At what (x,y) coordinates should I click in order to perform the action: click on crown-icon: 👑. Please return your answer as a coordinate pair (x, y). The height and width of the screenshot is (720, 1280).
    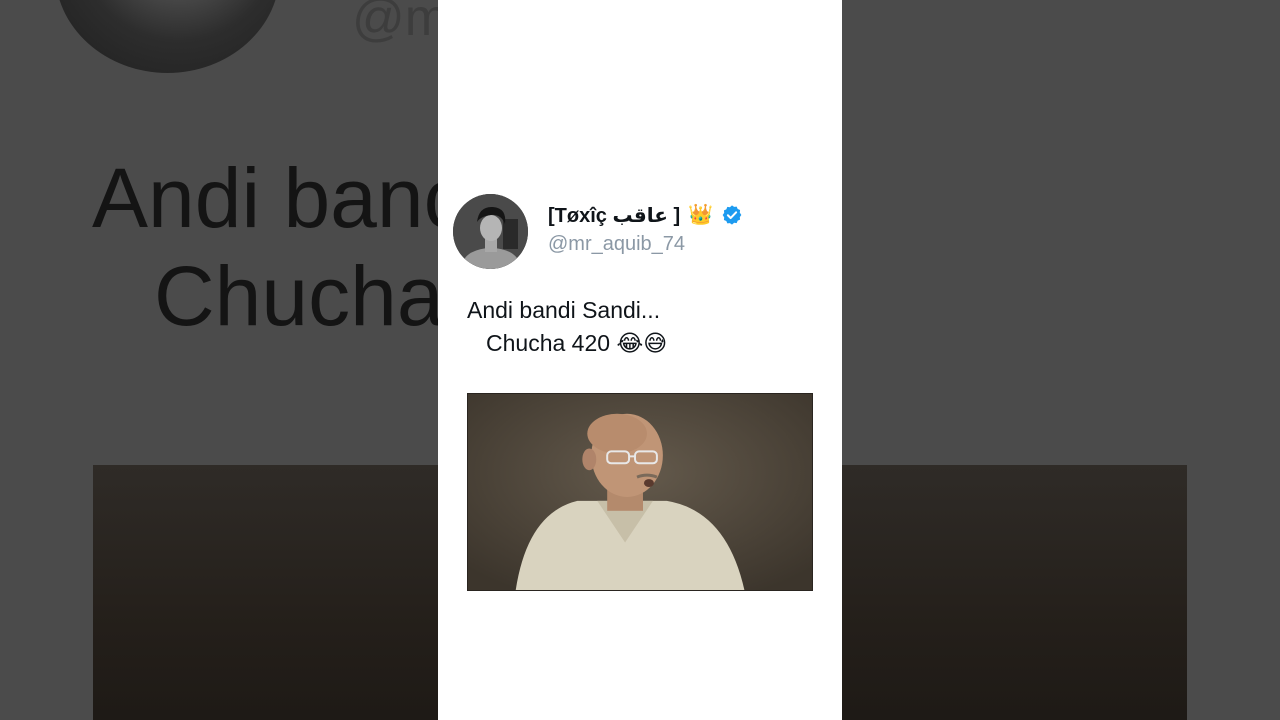
    Looking at the image, I should click on (701, 215).